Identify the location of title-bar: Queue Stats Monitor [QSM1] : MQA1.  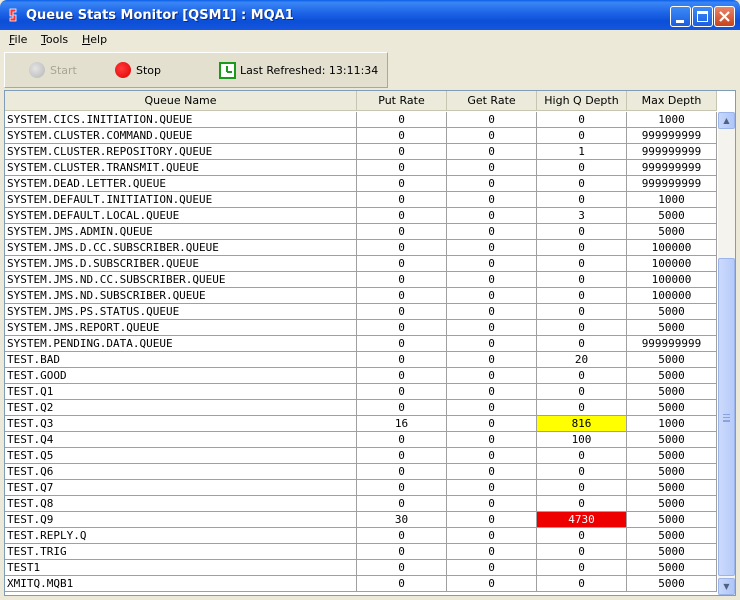
(370, 15).